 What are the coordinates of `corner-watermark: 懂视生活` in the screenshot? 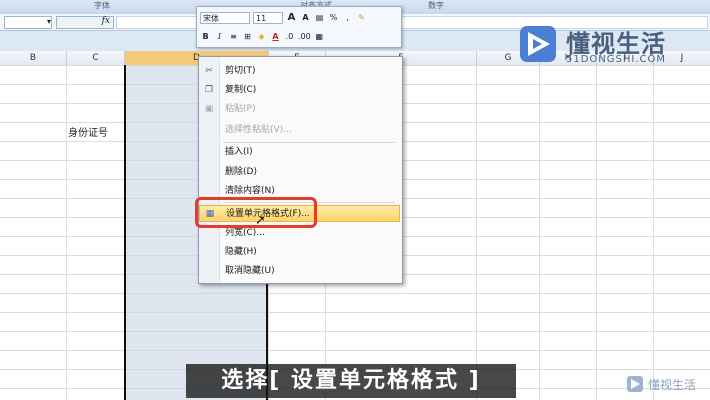 It's located at (668, 384).